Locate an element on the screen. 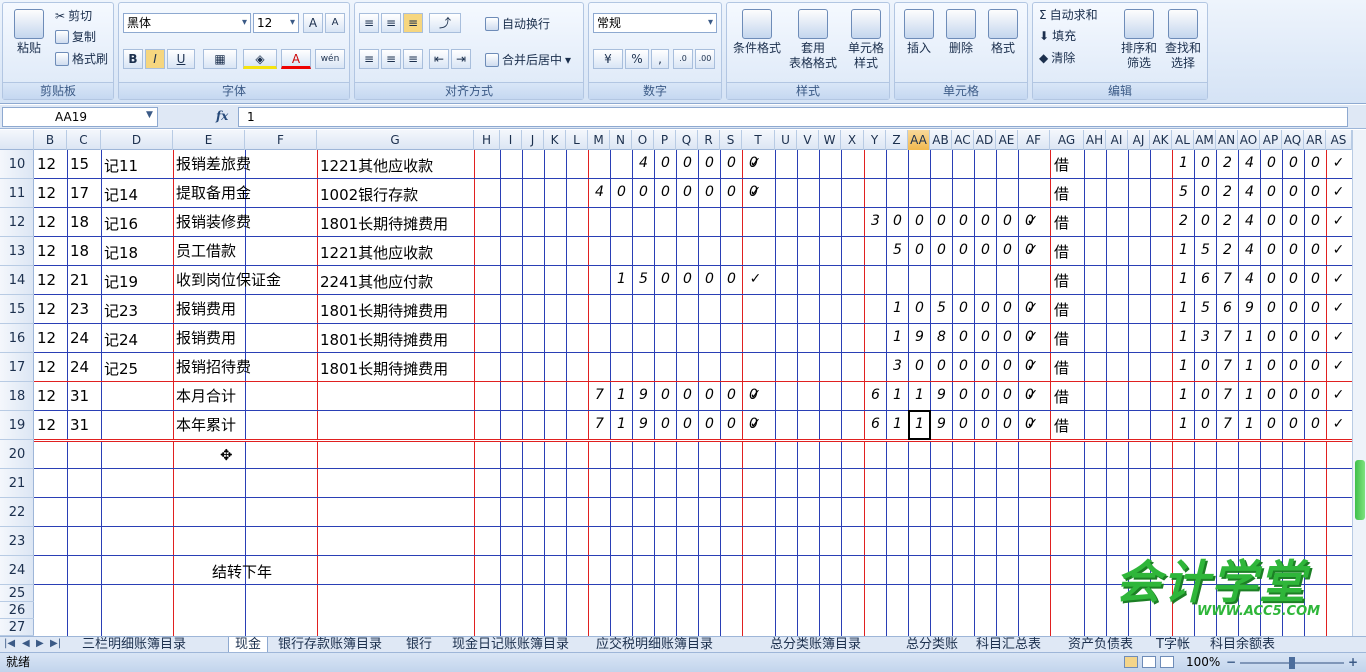 This screenshot has width=1366, height=672. bold-button: B is located at coordinates (133, 59).